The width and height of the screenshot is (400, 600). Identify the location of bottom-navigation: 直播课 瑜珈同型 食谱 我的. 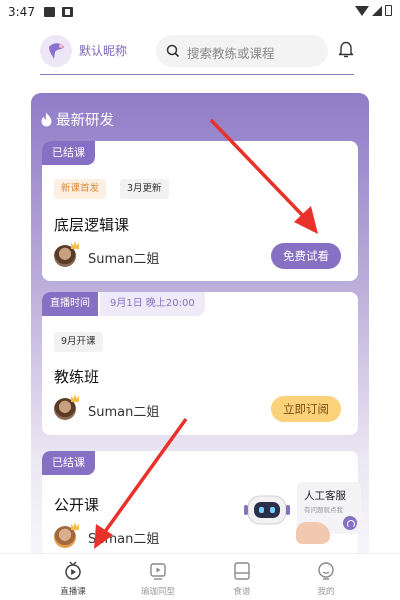
(200, 576).